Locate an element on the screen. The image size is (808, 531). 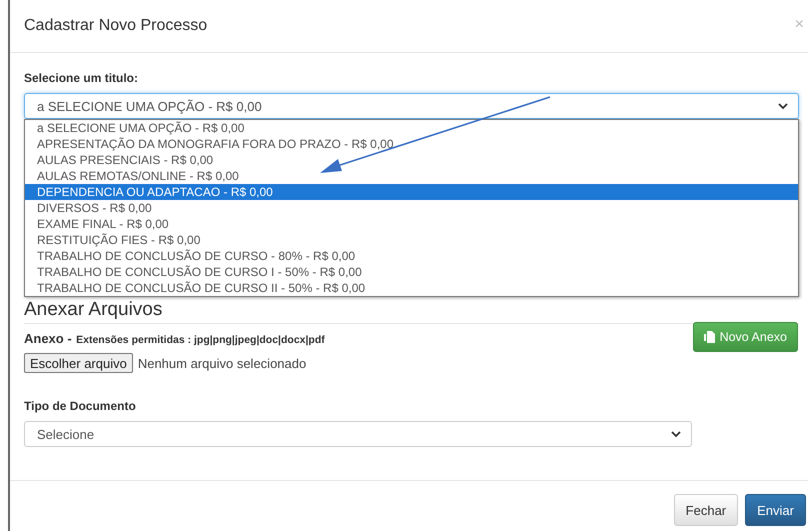
select-field: a SELECIONE UMA OPÇÃO - R$ 0,00 is located at coordinates (411, 106).